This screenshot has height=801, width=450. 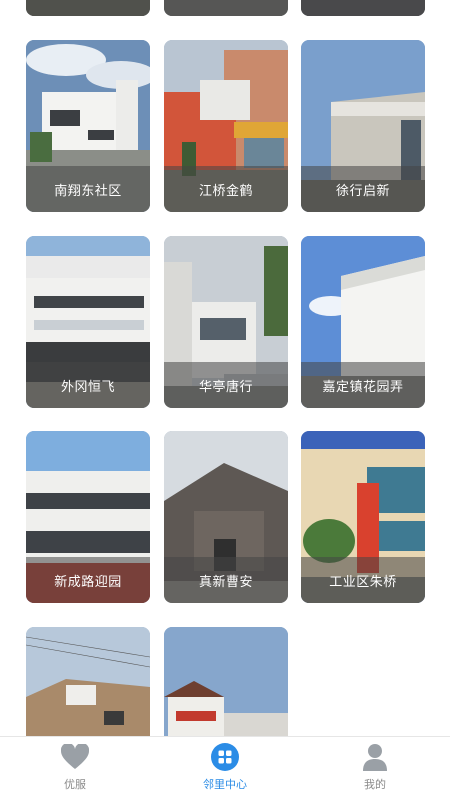 I want to click on bottom-tab-bar: 优服 邻里中心 我的, so click(x=225, y=768).